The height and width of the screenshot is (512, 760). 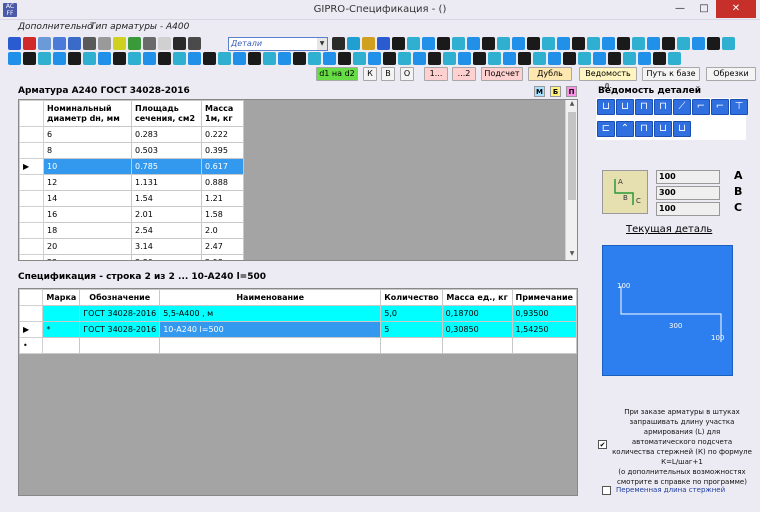 I want to click on armature-cell: 1.21, so click(x=222, y=198).